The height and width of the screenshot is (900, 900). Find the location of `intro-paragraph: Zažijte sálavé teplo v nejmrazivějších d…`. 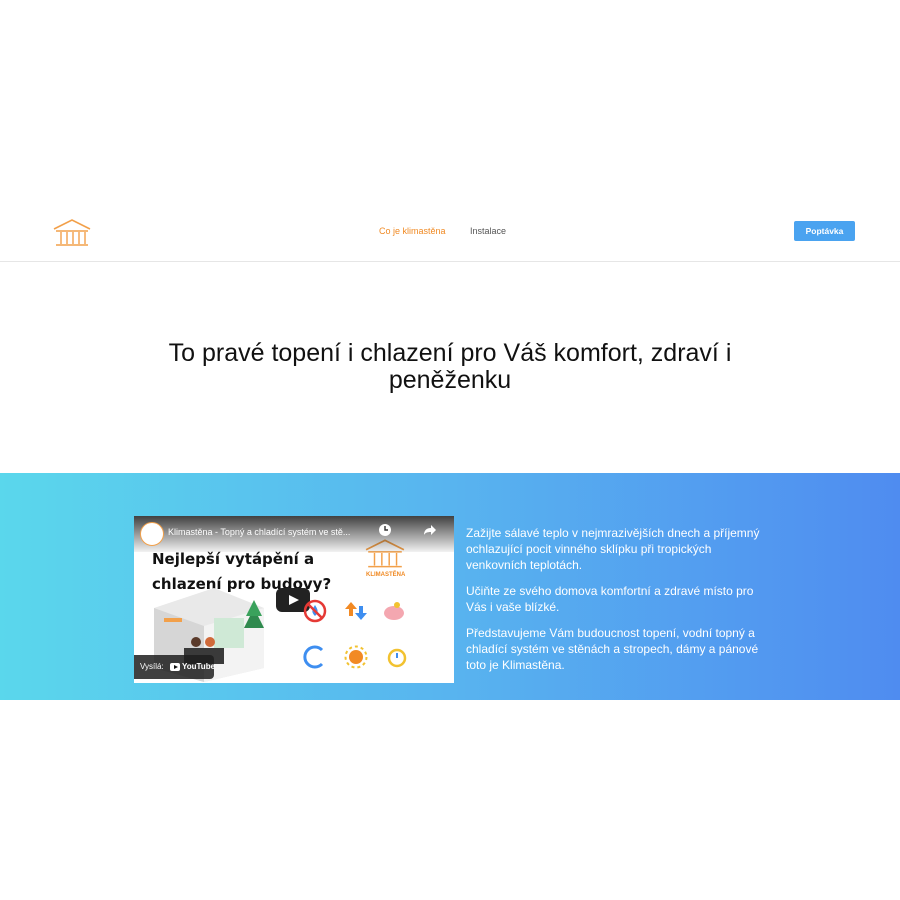

intro-paragraph: Zažijte sálavé teplo v nejmrazivějších d… is located at coordinates (613, 549).